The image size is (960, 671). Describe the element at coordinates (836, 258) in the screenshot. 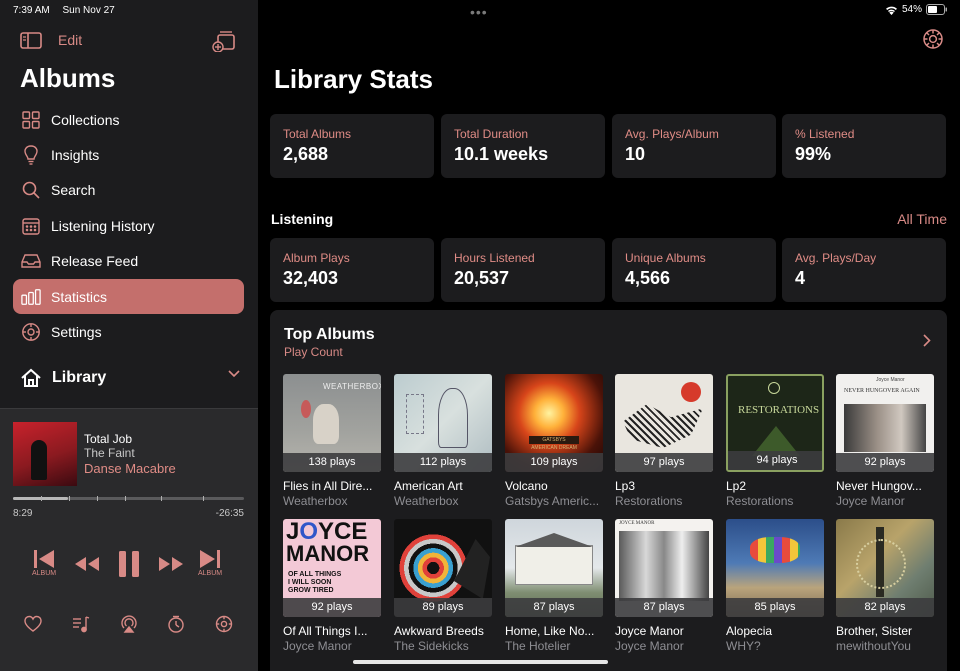

I see `stat-label: Avg. Plays/Day` at that location.